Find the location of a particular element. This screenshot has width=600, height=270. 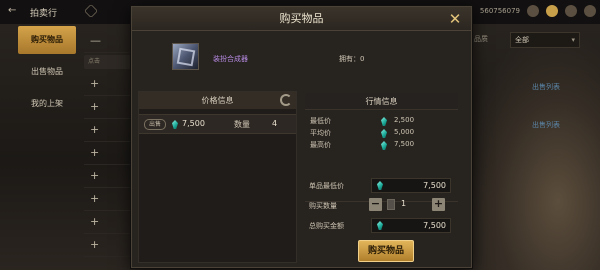

price-list-row: 出售 7,500 数量 4 is located at coordinates (217, 124).